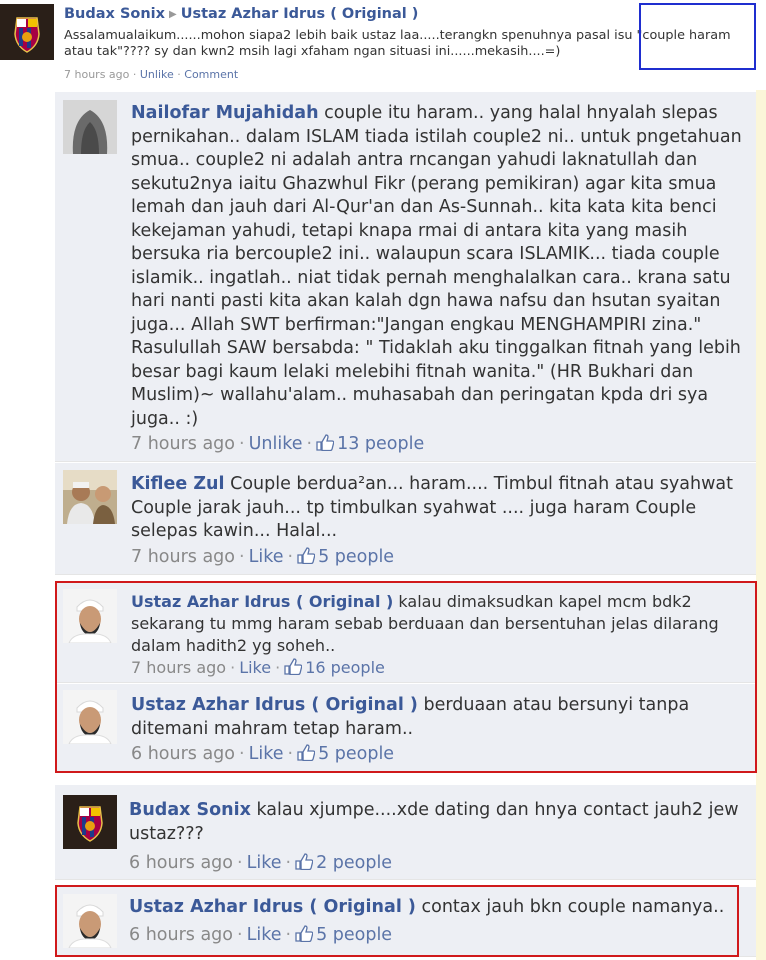 The width and height of the screenshot is (766, 960). What do you see at coordinates (397, 921) in the screenshot?
I see `highlight-box-red` at bounding box center [397, 921].